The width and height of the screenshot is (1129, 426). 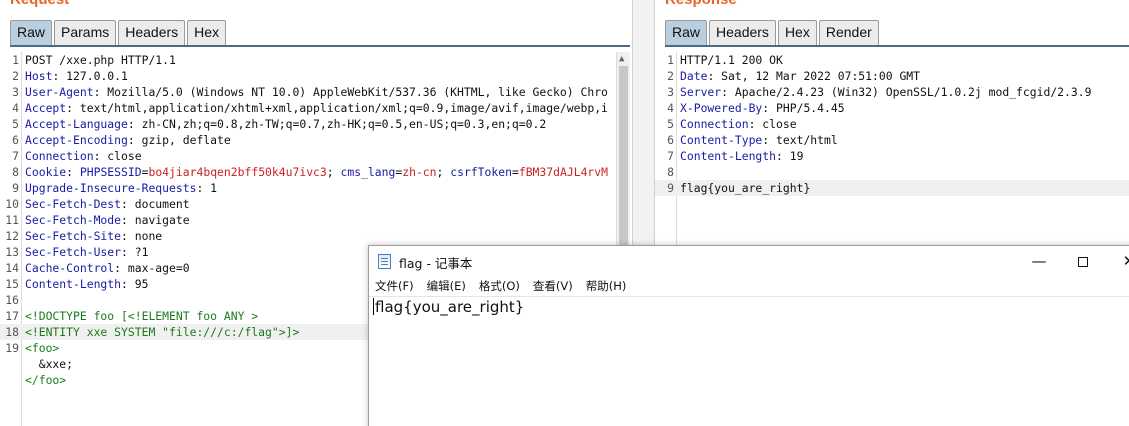 I want to click on maximize-icon, so click(x=1083, y=261).